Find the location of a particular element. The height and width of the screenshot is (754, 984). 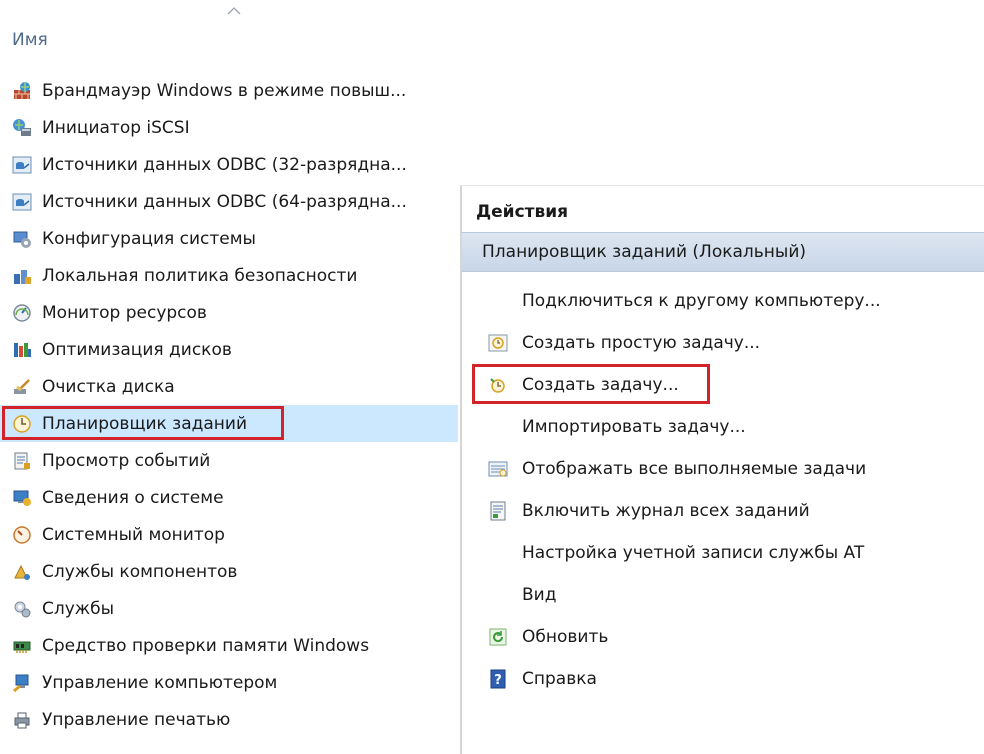

create-task-icon is located at coordinates (497, 385).